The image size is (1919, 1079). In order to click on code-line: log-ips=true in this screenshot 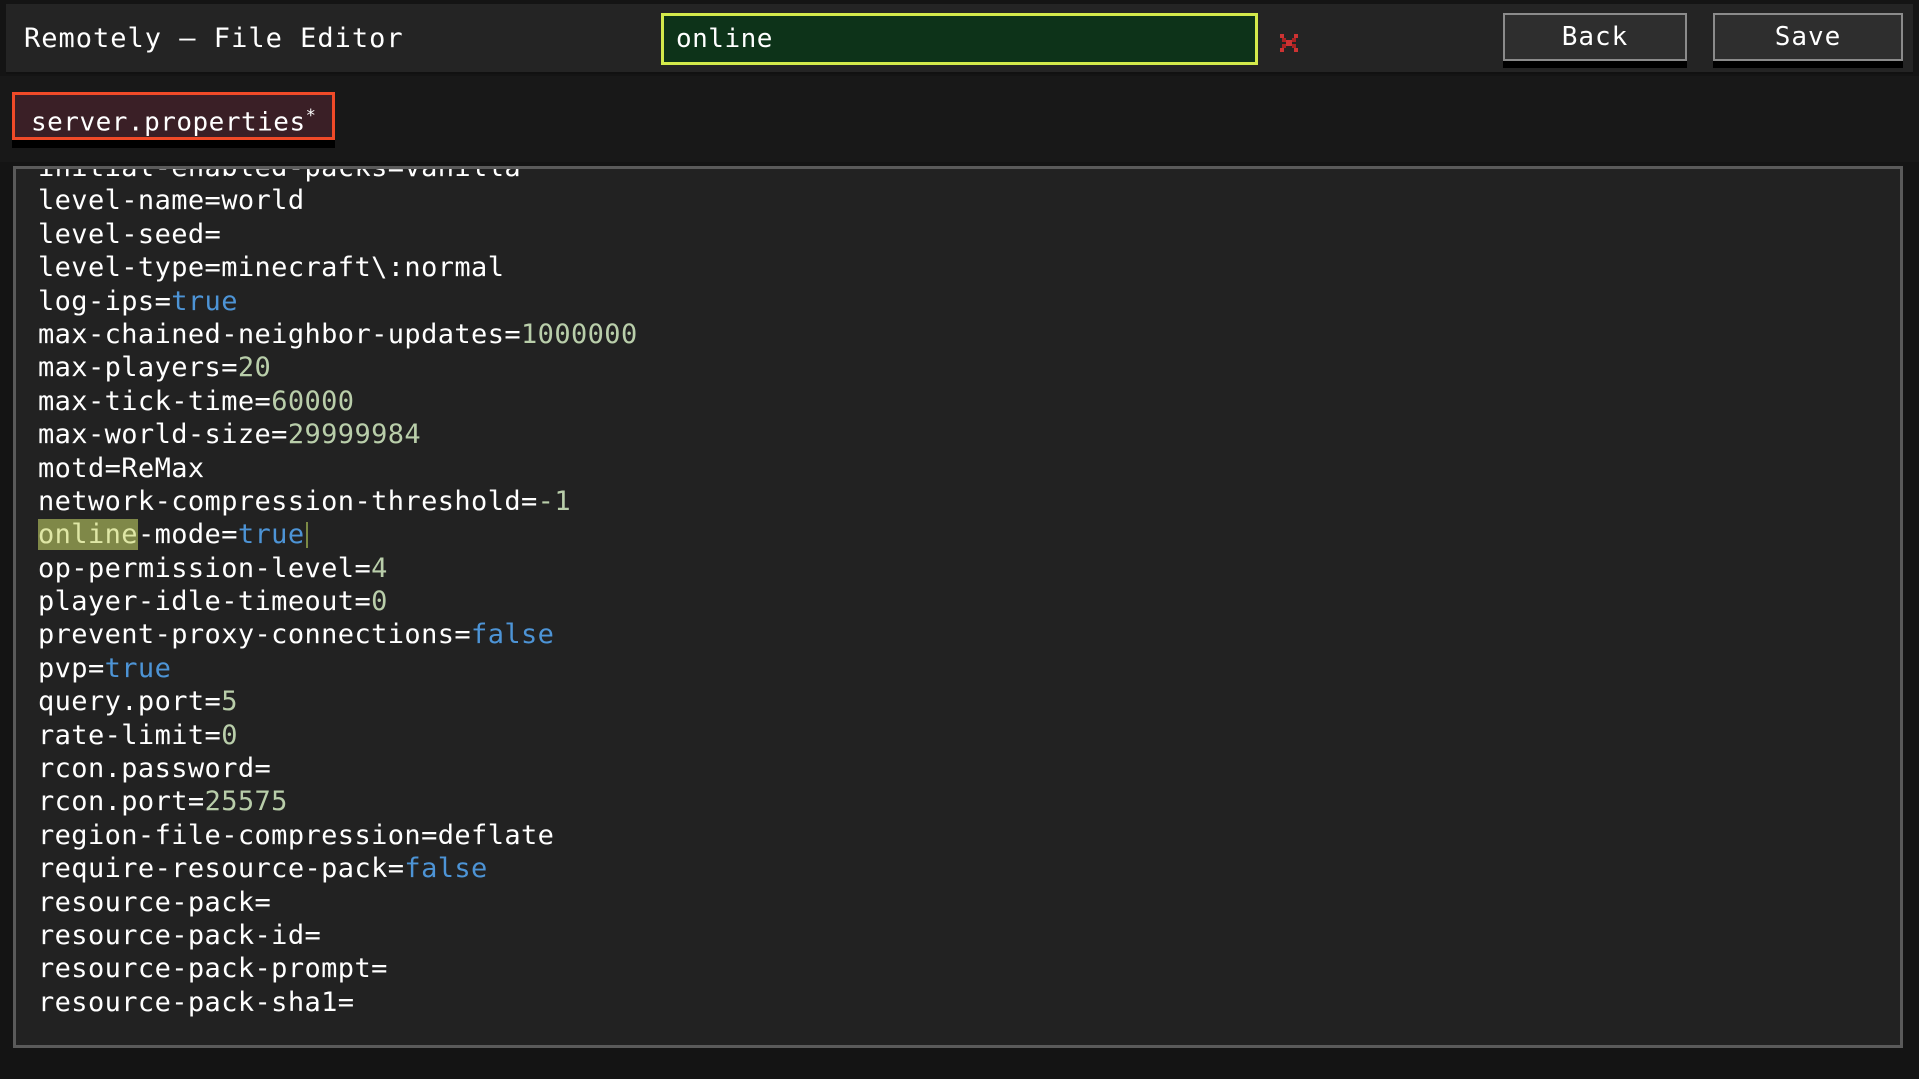, I will do `click(969, 301)`.